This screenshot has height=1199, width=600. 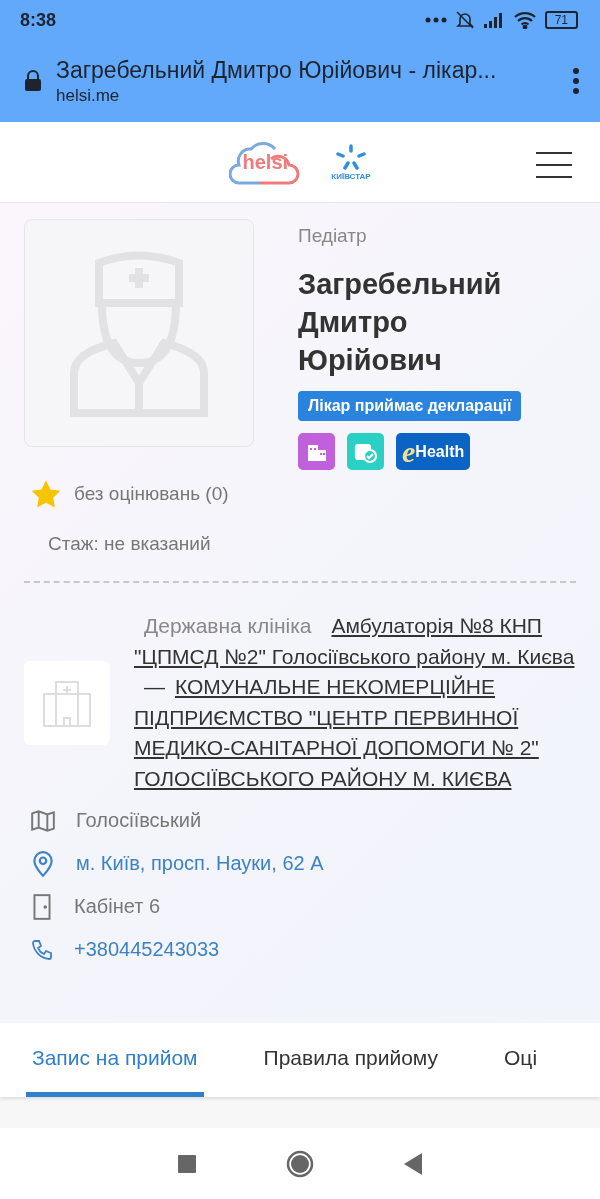 What do you see at coordinates (200, 863) in the screenshot?
I see `address-text: м. Київ, просп. Науки, 62 А` at bounding box center [200, 863].